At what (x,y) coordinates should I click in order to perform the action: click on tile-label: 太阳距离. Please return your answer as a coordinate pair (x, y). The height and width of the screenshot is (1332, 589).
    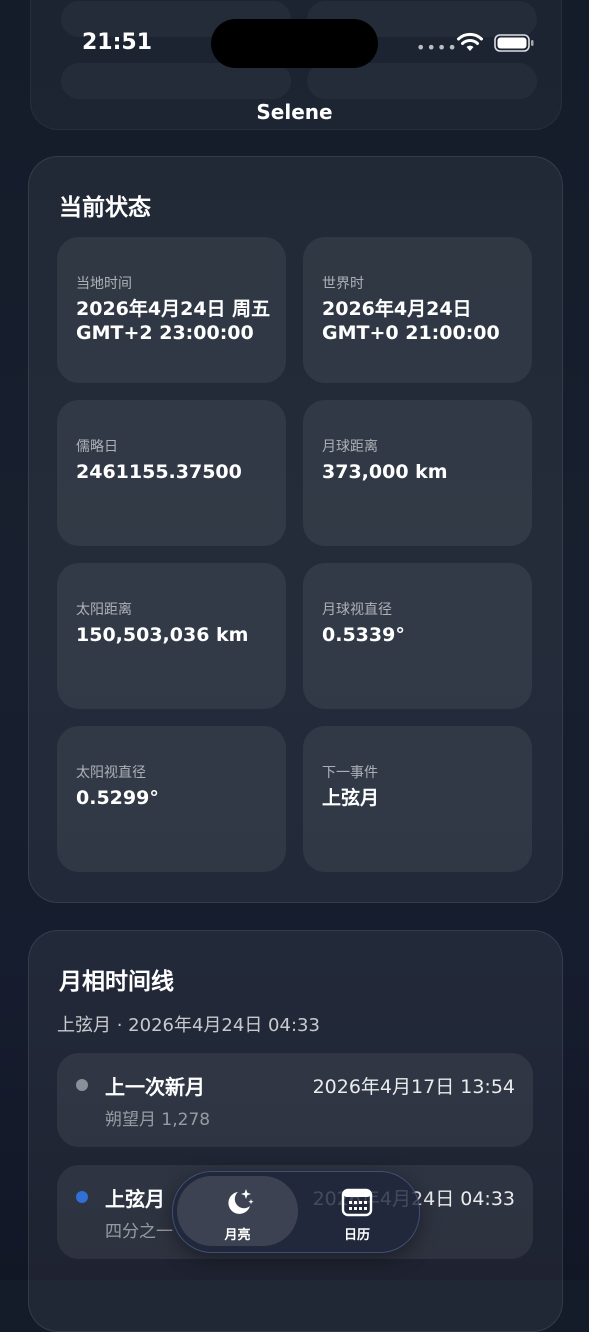
    Looking at the image, I should click on (104, 610).